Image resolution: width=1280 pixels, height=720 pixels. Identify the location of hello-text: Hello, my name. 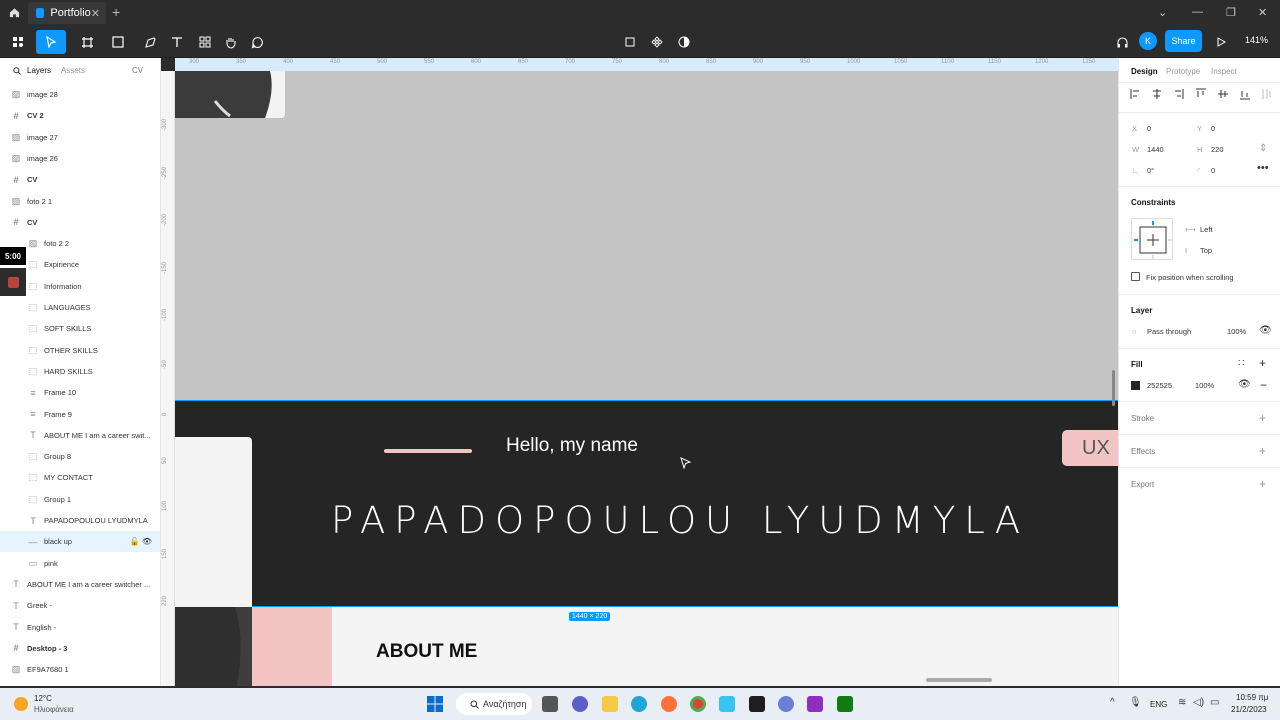
(572, 446).